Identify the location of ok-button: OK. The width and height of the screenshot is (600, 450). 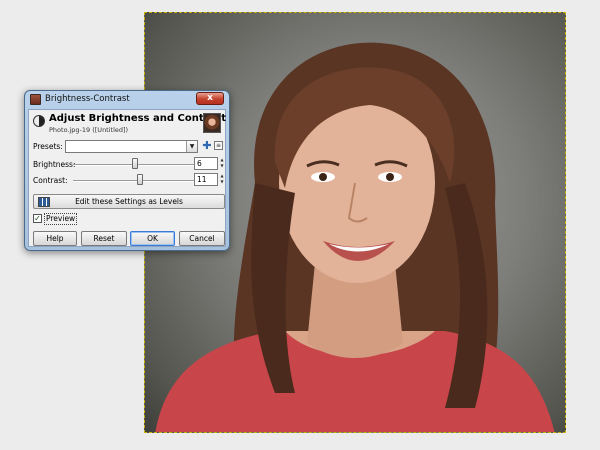
(152, 238).